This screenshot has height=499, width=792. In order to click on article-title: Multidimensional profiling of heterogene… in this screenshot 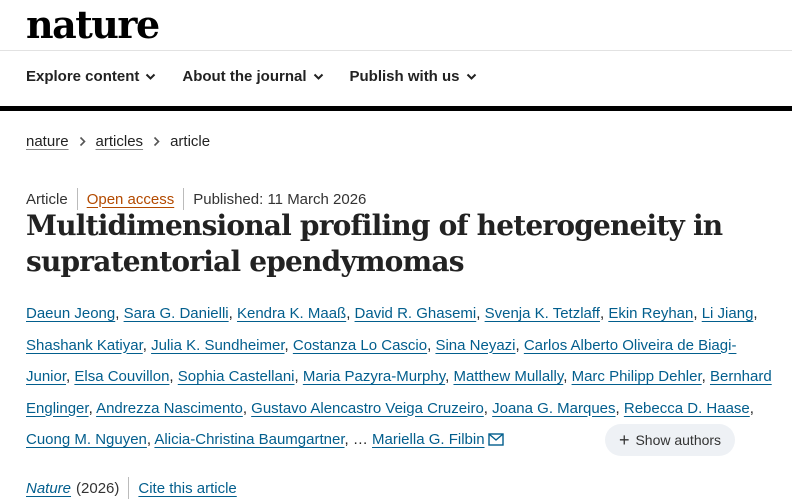, I will do `click(374, 243)`.